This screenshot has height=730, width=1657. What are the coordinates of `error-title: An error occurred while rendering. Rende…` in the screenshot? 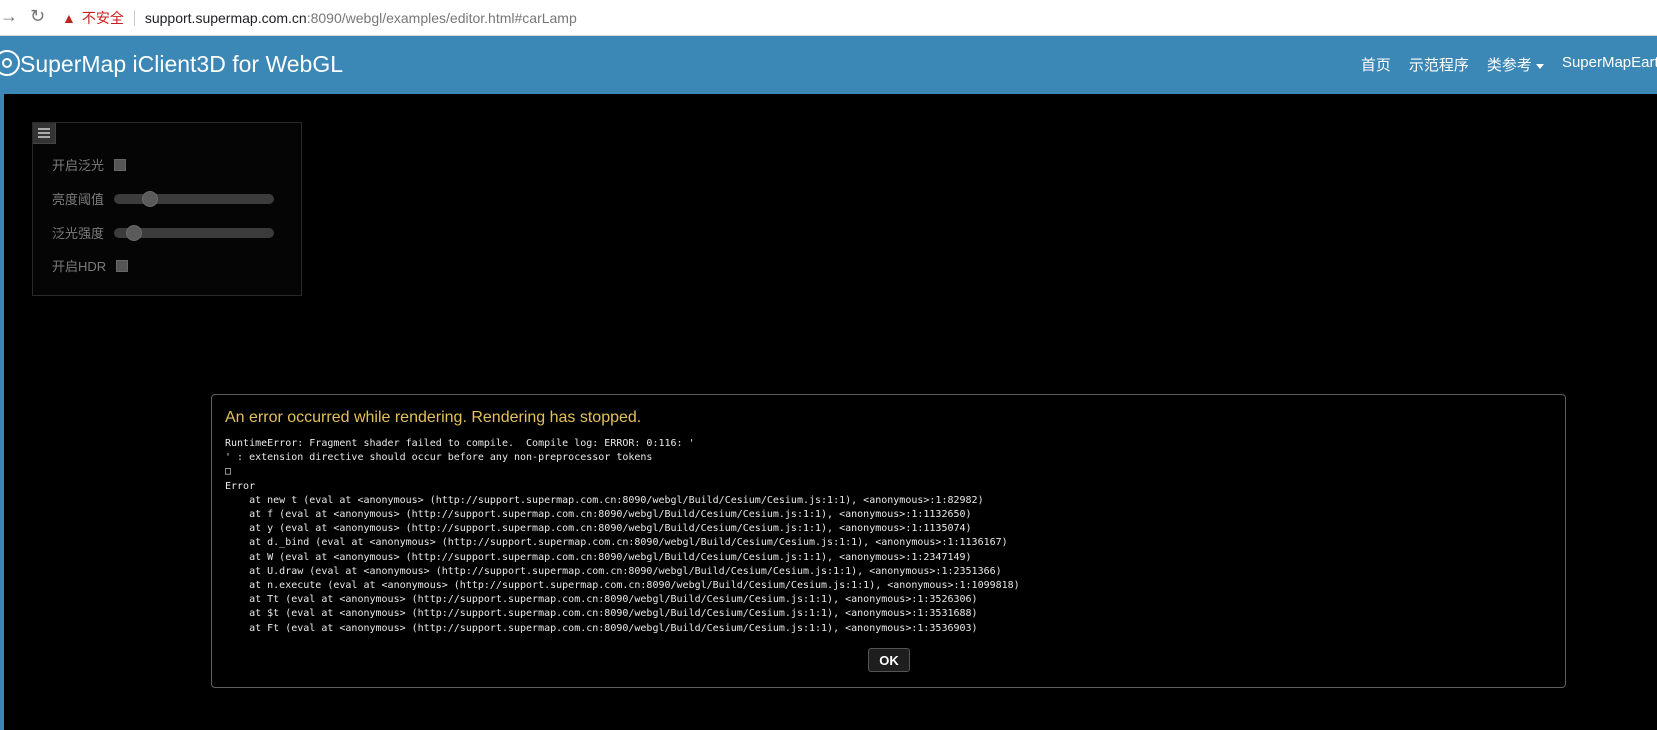 It's located at (433, 417).